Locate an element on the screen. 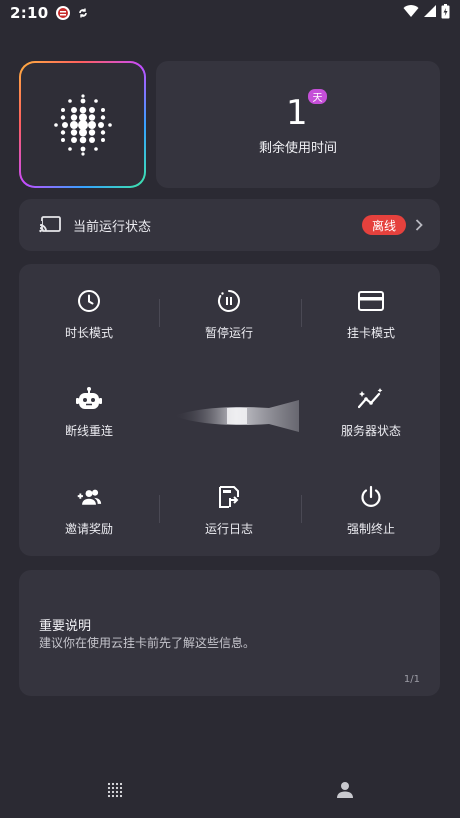 This screenshot has height=818, width=460. loading-indicator is located at coordinates (236, 416).